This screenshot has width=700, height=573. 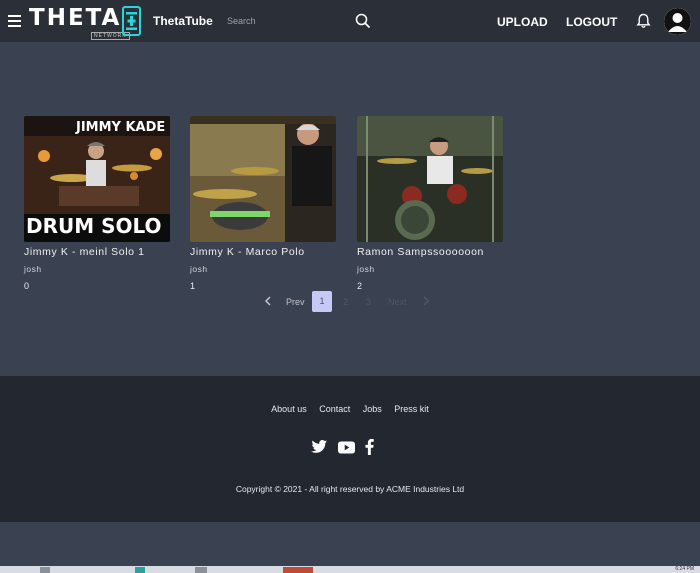 What do you see at coordinates (289, 409) in the screenshot?
I see `about-us-link: About us` at bounding box center [289, 409].